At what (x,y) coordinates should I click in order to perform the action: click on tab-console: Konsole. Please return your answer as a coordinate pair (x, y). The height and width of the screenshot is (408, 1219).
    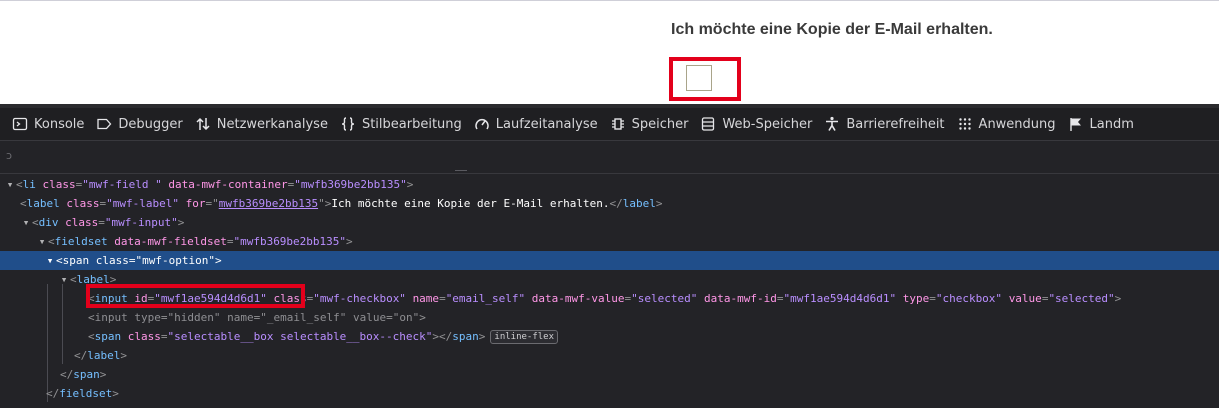
    Looking at the image, I should click on (48, 124).